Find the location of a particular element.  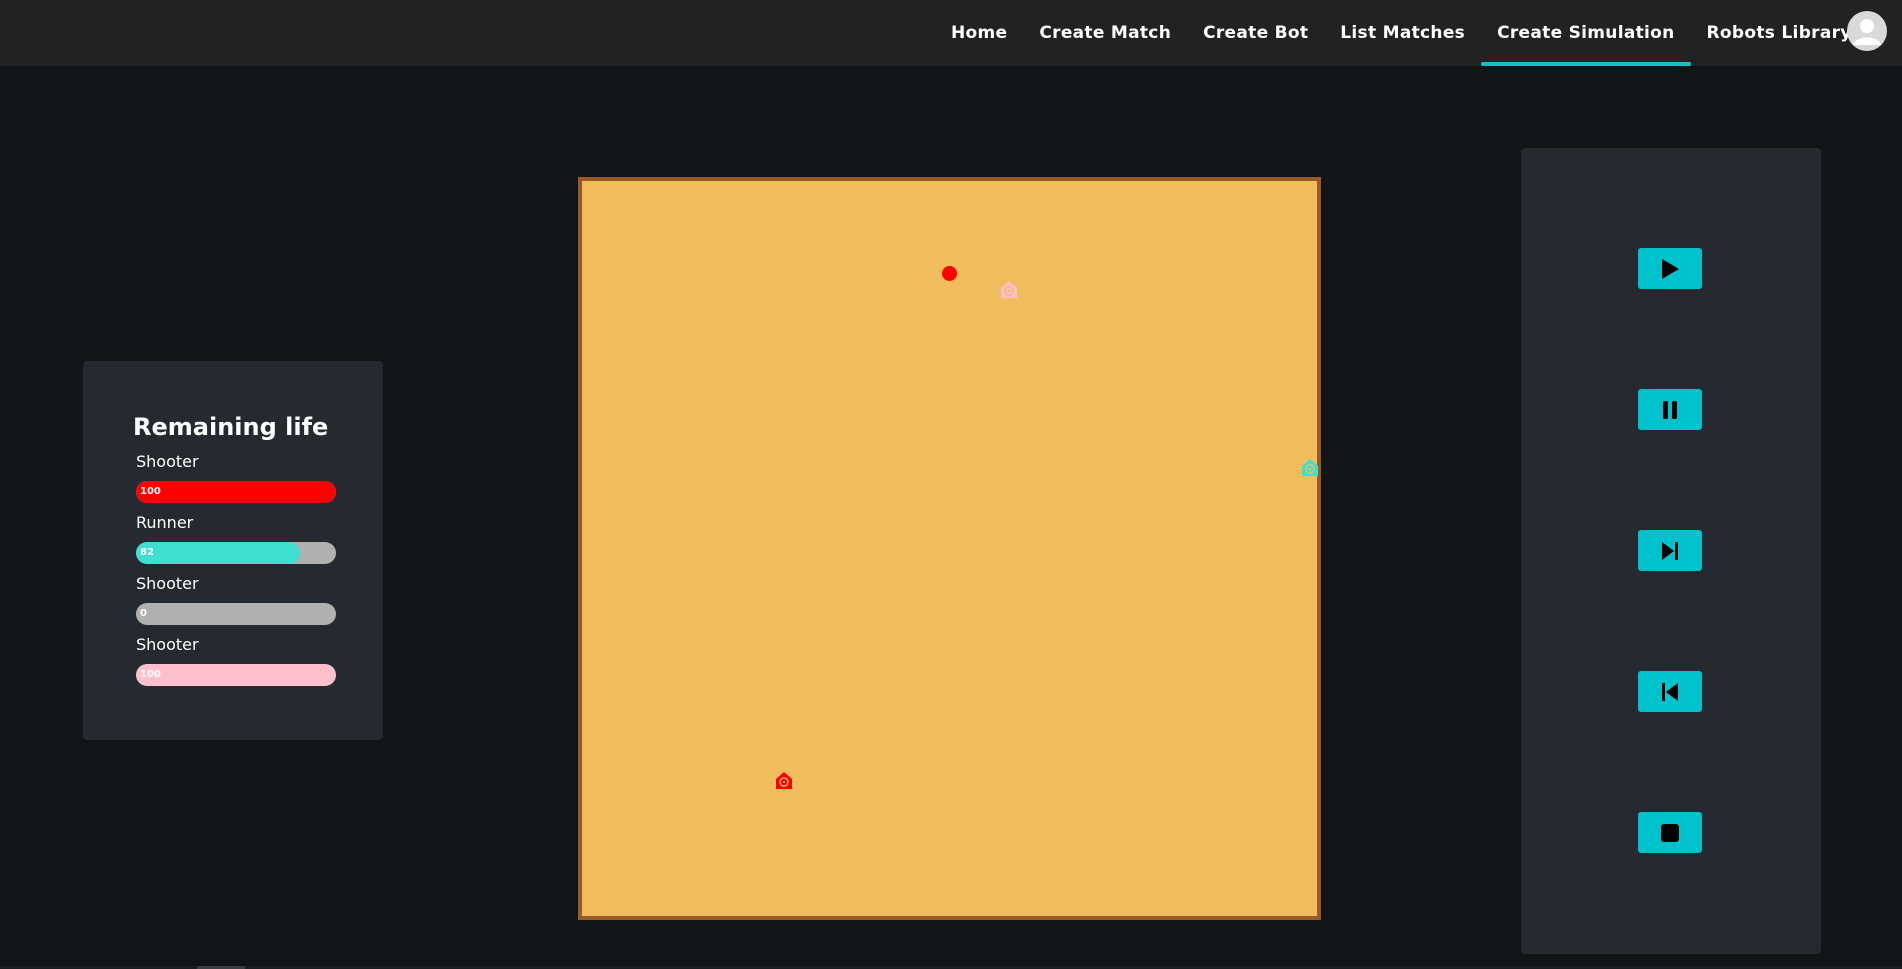

pause-icon is located at coordinates (1670, 409).